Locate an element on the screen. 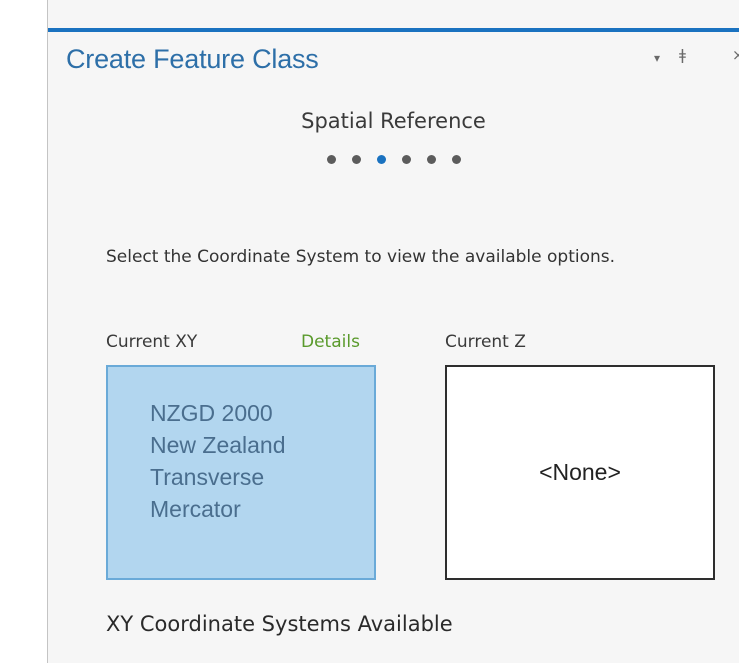  current-xy-label: Current XY is located at coordinates (152, 342).